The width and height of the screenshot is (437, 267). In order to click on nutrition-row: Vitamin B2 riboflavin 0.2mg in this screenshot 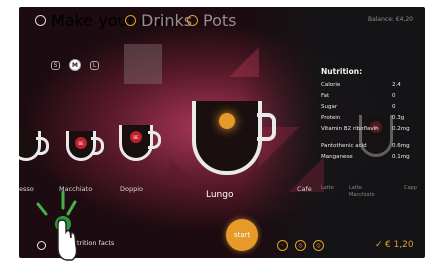, I will do `click(365, 129)`.